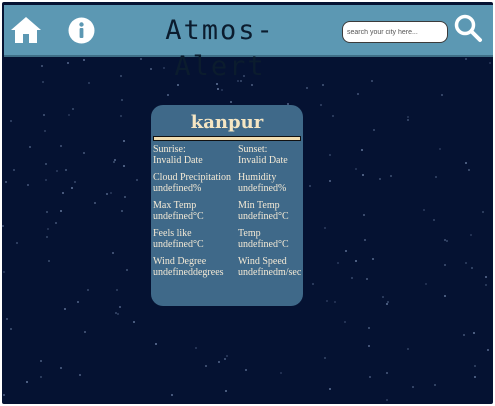 This screenshot has width=495, height=406. I want to click on stat-cloud-precipitation: Cloud Precipitation undefined%, so click(192, 183).